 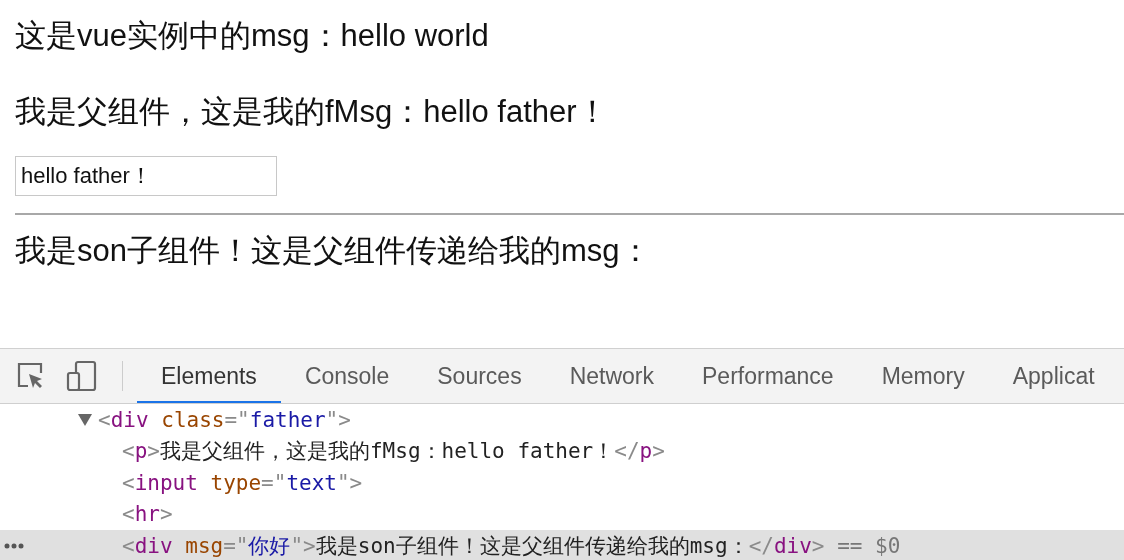 I want to click on child-message-text: 我是son子组件！这是父组件传递给我的msg：, so click(x=333, y=251).